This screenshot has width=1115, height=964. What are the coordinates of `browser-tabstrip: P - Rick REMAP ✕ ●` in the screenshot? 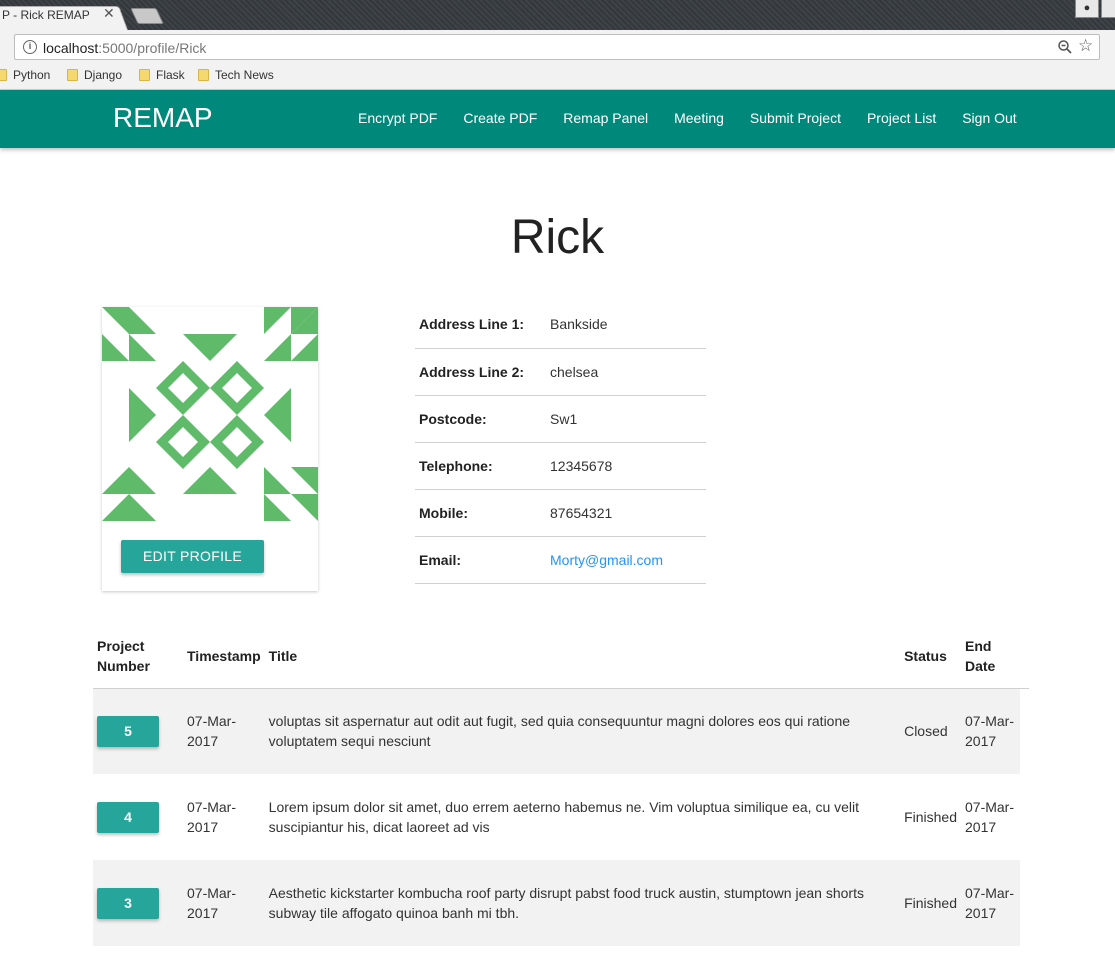 It's located at (557, 15).